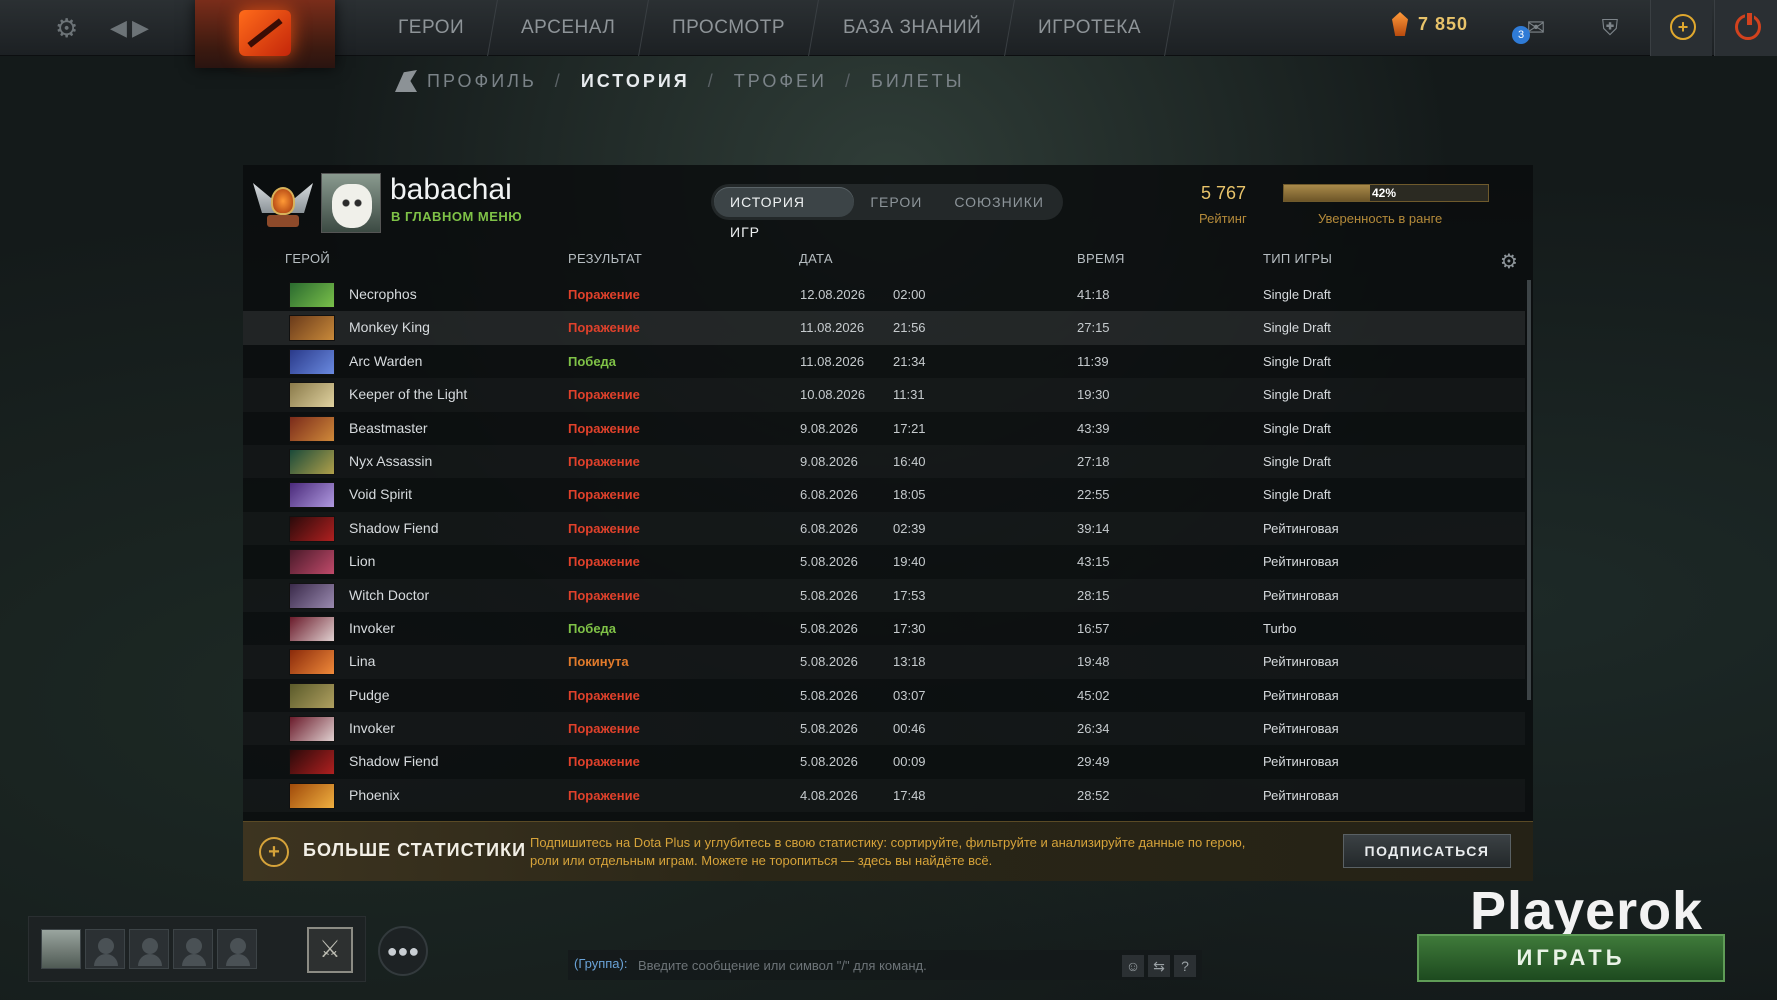 Image resolution: width=1777 pixels, height=1000 pixels. What do you see at coordinates (999, 202) in the screenshot?
I see `tab-allies: СОЮЗНИКИ` at bounding box center [999, 202].